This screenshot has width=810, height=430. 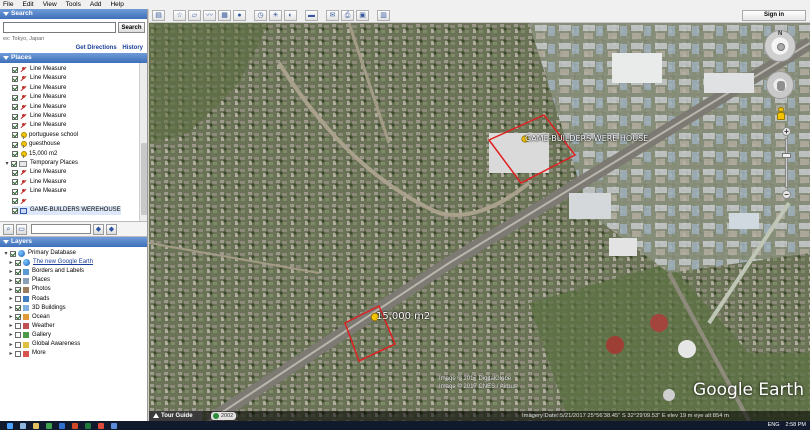 I want to click on start-icon, so click(x=10, y=425).